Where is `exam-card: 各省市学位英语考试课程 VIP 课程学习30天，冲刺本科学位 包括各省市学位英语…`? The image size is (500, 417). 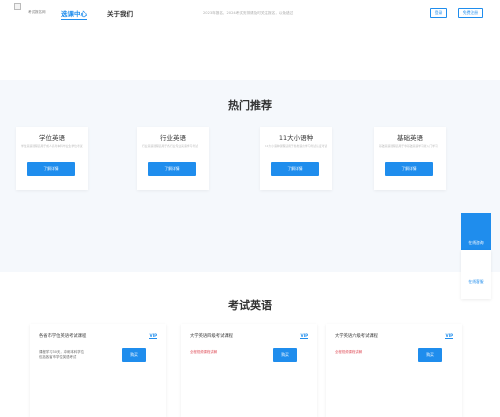
exam-card: 各省市学位英语考试课程 VIP 课程学习30天，冲刺本科学位 包括各省市学位英语… is located at coordinates (98, 370).